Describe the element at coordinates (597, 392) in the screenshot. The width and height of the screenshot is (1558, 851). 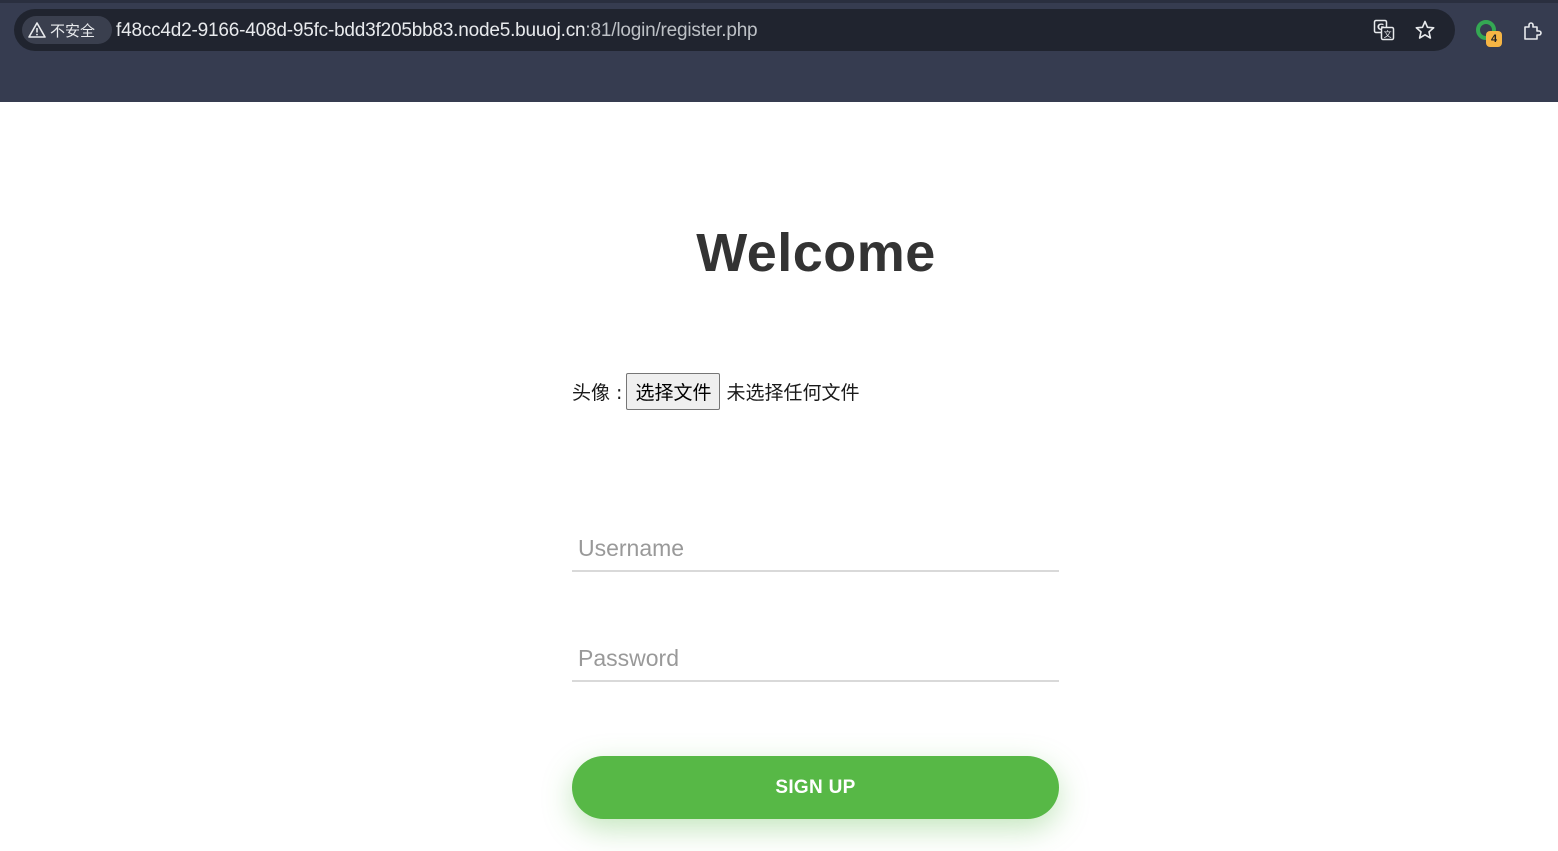
I see `avatar-label: 头像 :` at that location.